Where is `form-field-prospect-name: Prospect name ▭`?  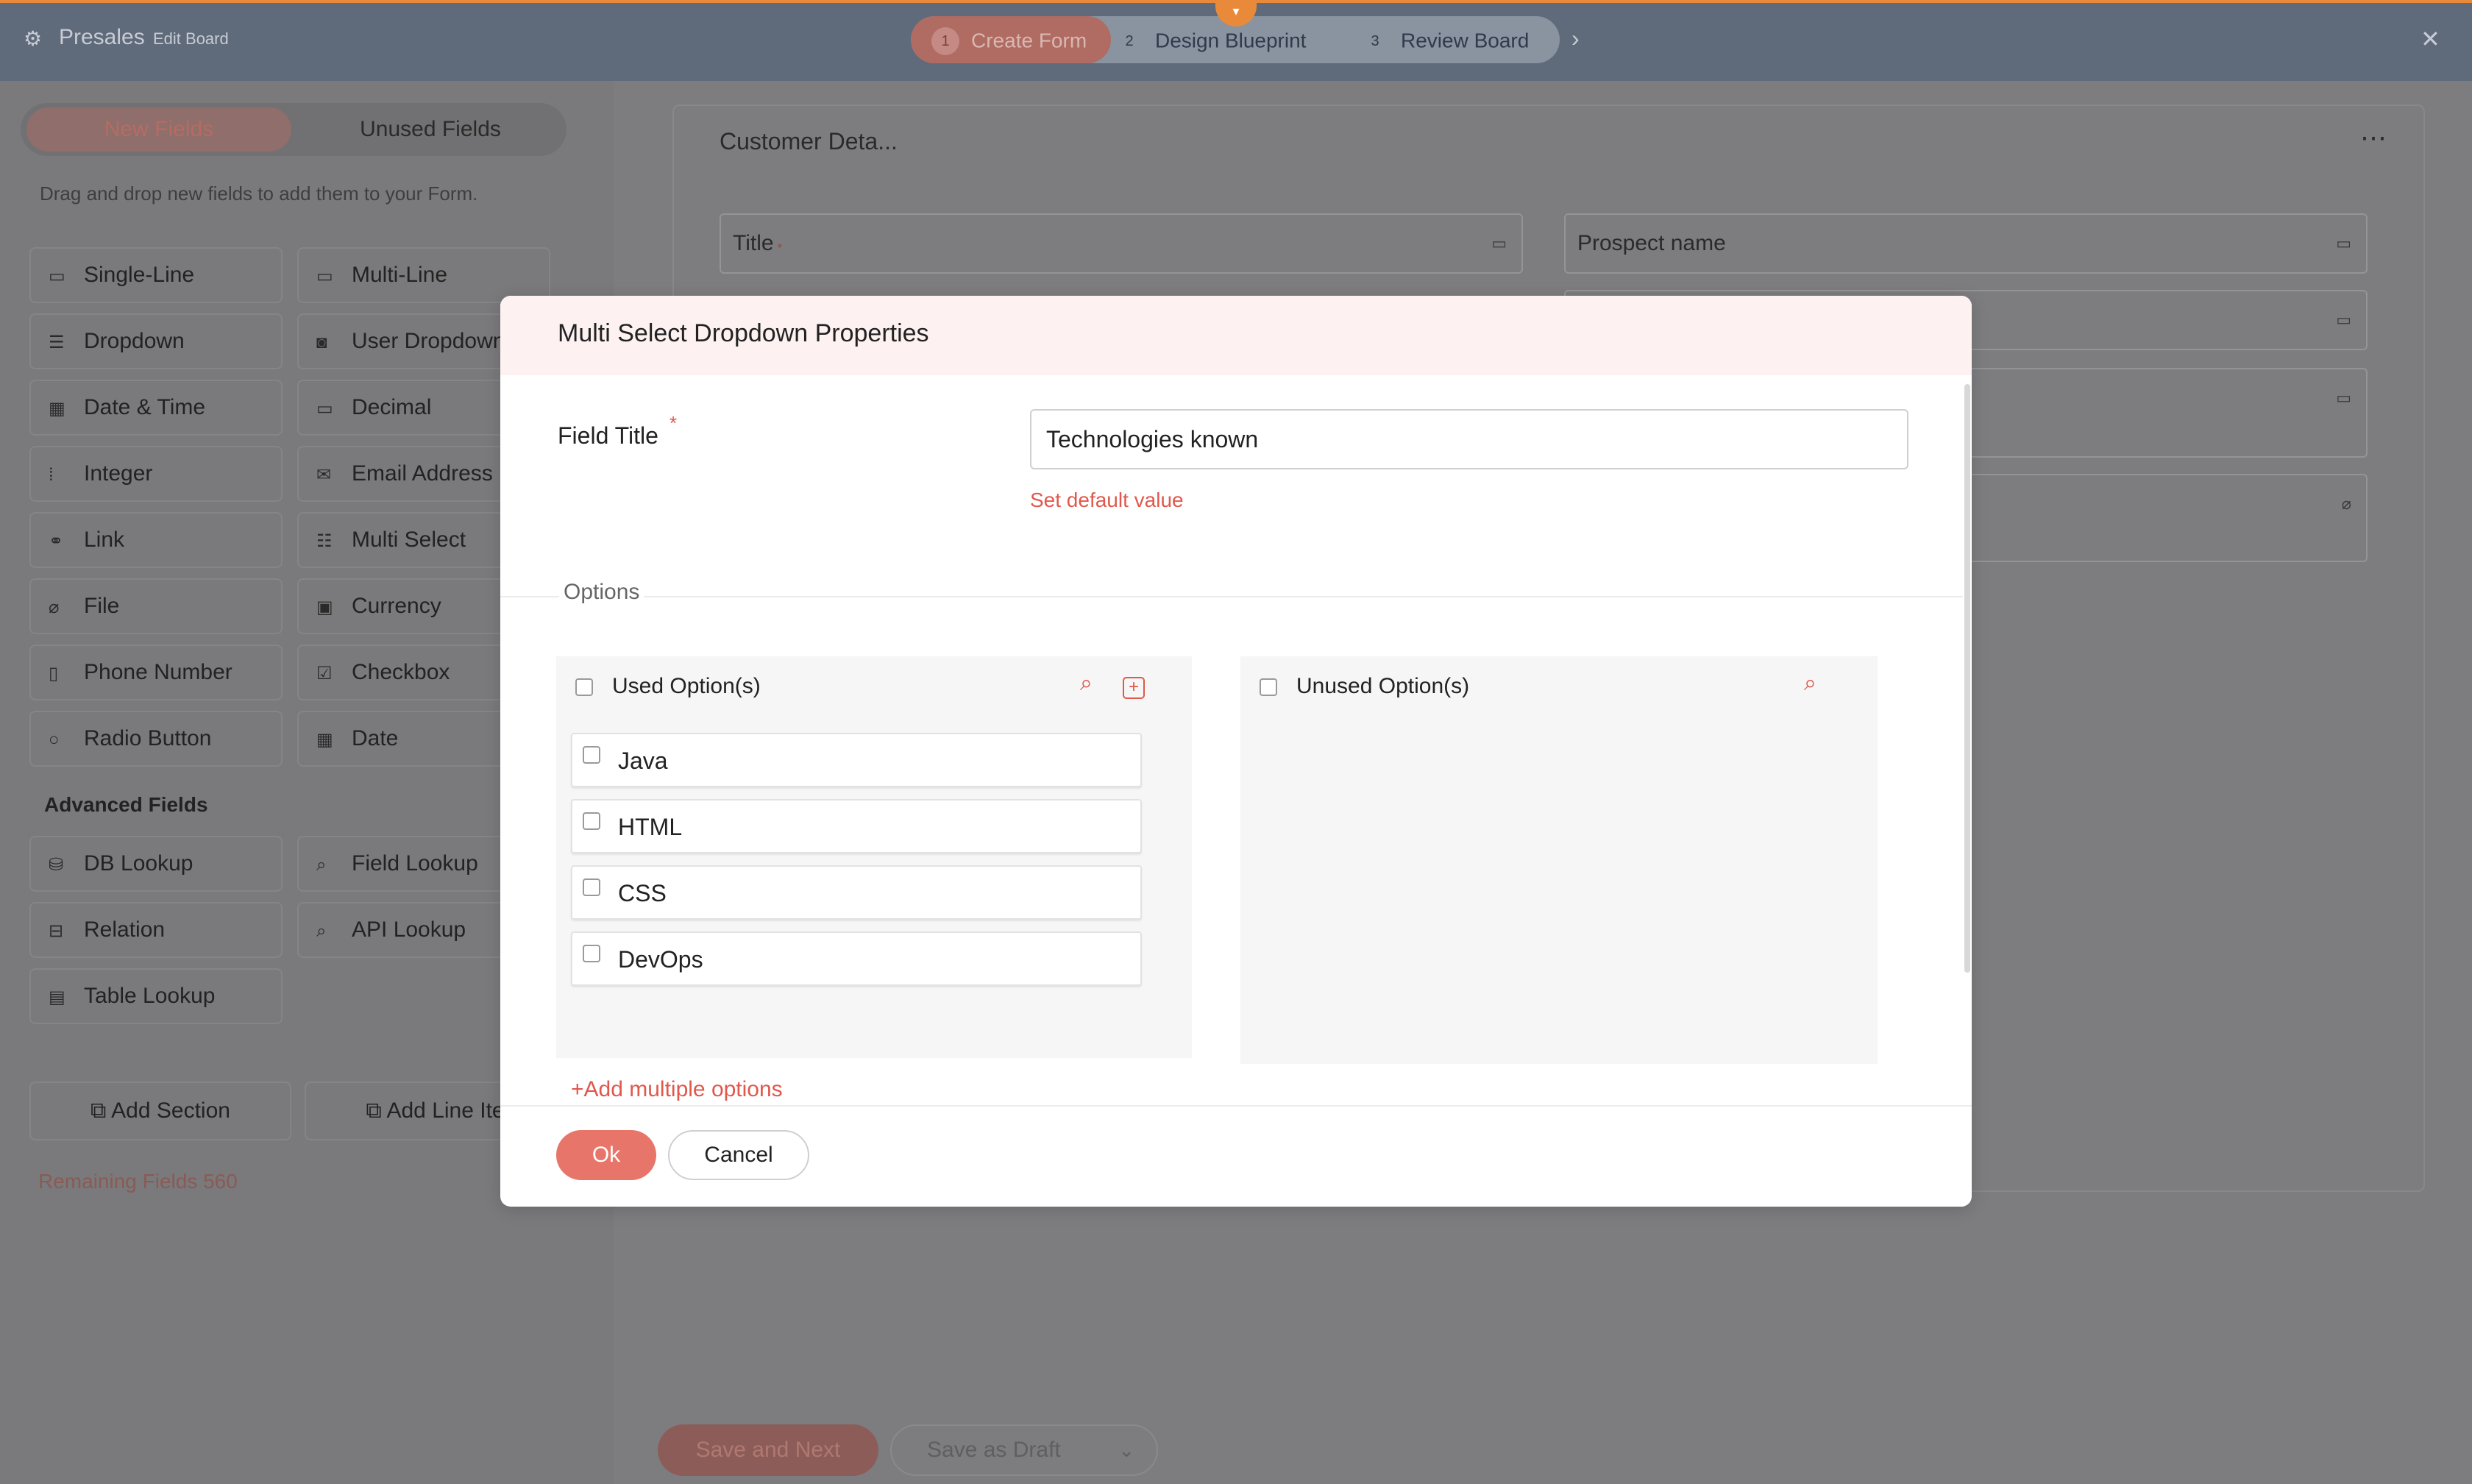
form-field-prospect-name: Prospect name ▭ is located at coordinates (1966, 243).